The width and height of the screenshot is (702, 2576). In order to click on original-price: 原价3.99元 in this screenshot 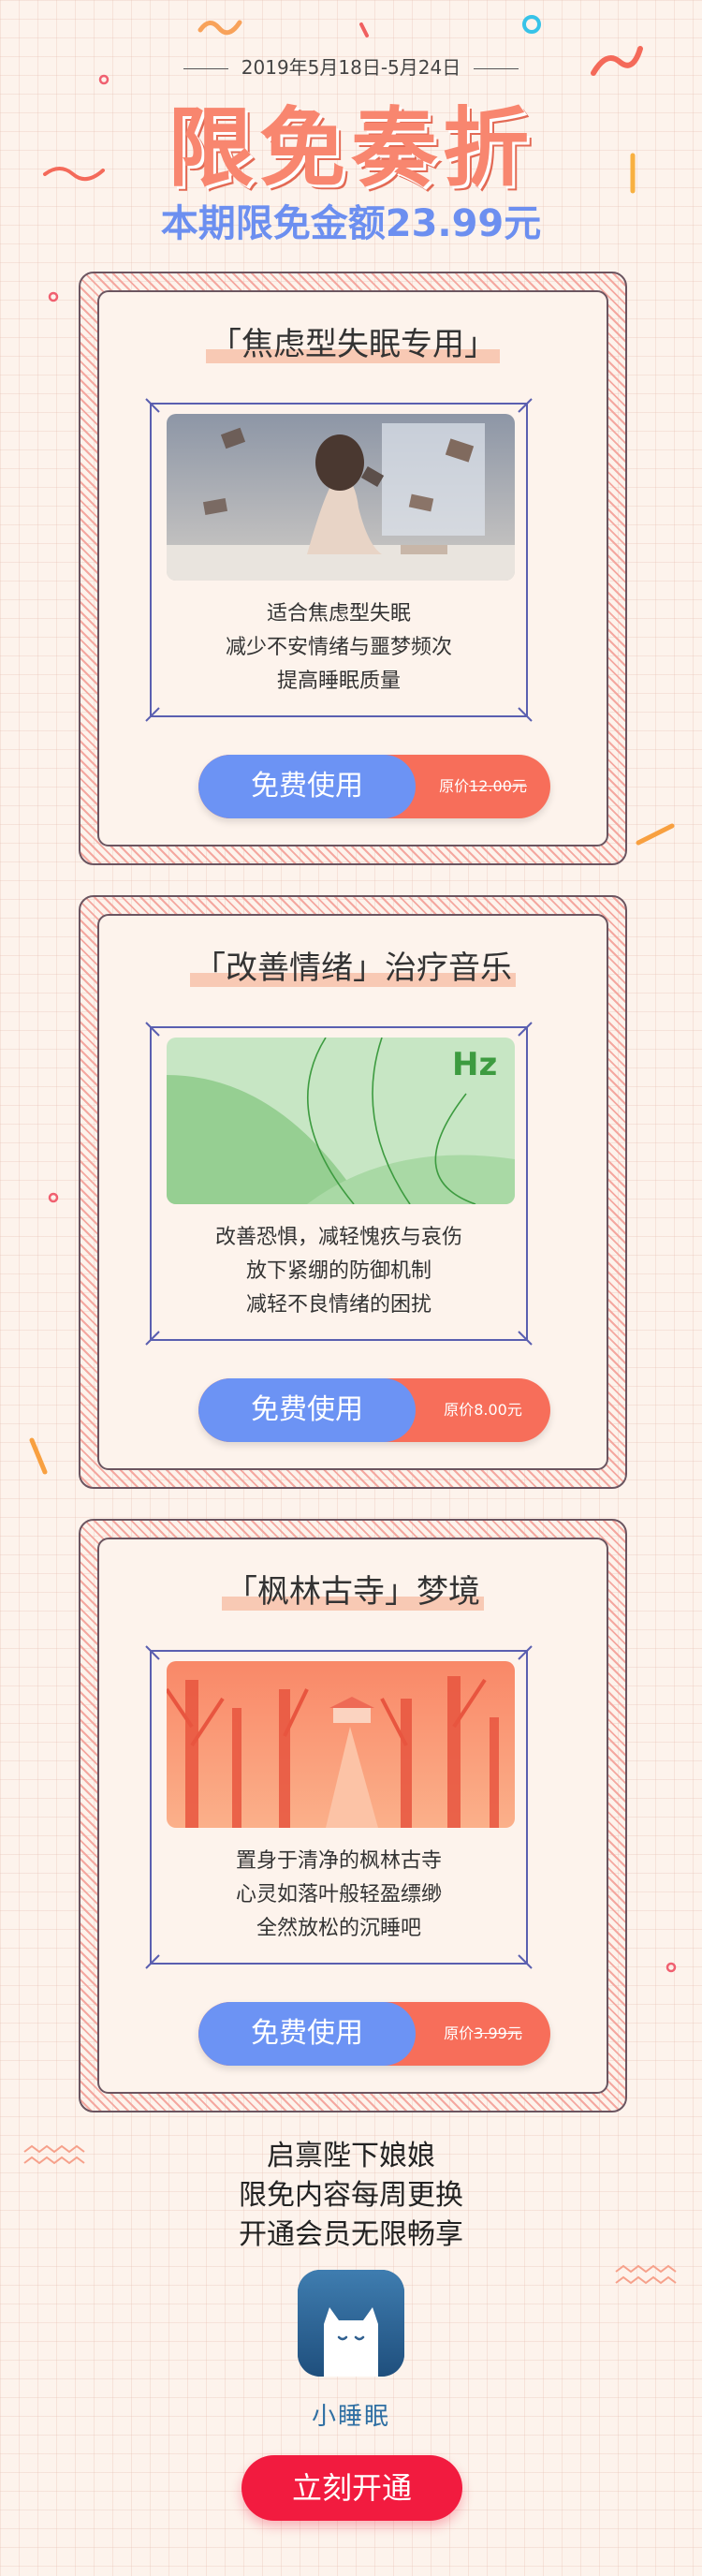, I will do `click(483, 2033)`.